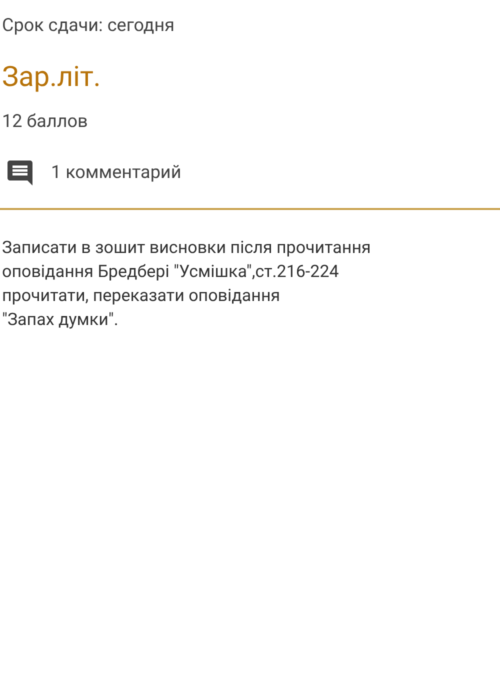 Image resolution: width=500 pixels, height=679 pixels. Describe the element at coordinates (186, 284) in the screenshot. I see `assignment-description: Записати в зошит висновки після прочитання оповідання Бредбері "Усмішка",ст.216-224 прочитати, переказати оповідання "Запах думки".` at that location.